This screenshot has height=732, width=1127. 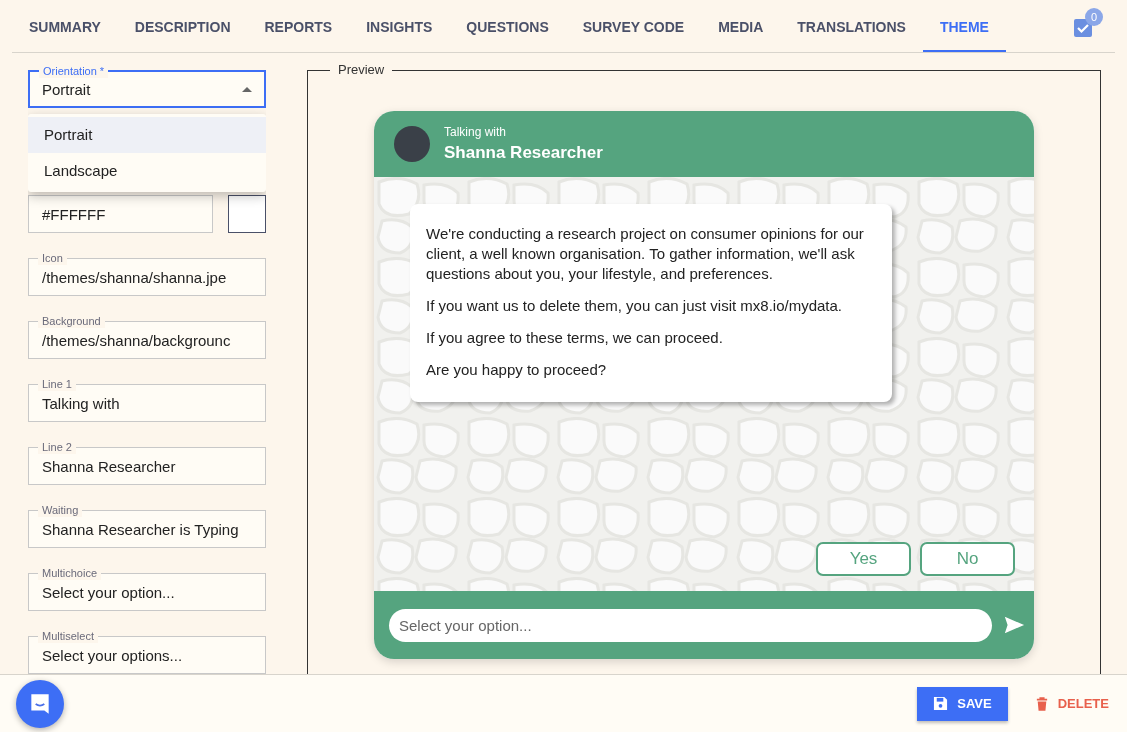 I want to click on tab: DESCRIPTION, so click(x=182, y=28).